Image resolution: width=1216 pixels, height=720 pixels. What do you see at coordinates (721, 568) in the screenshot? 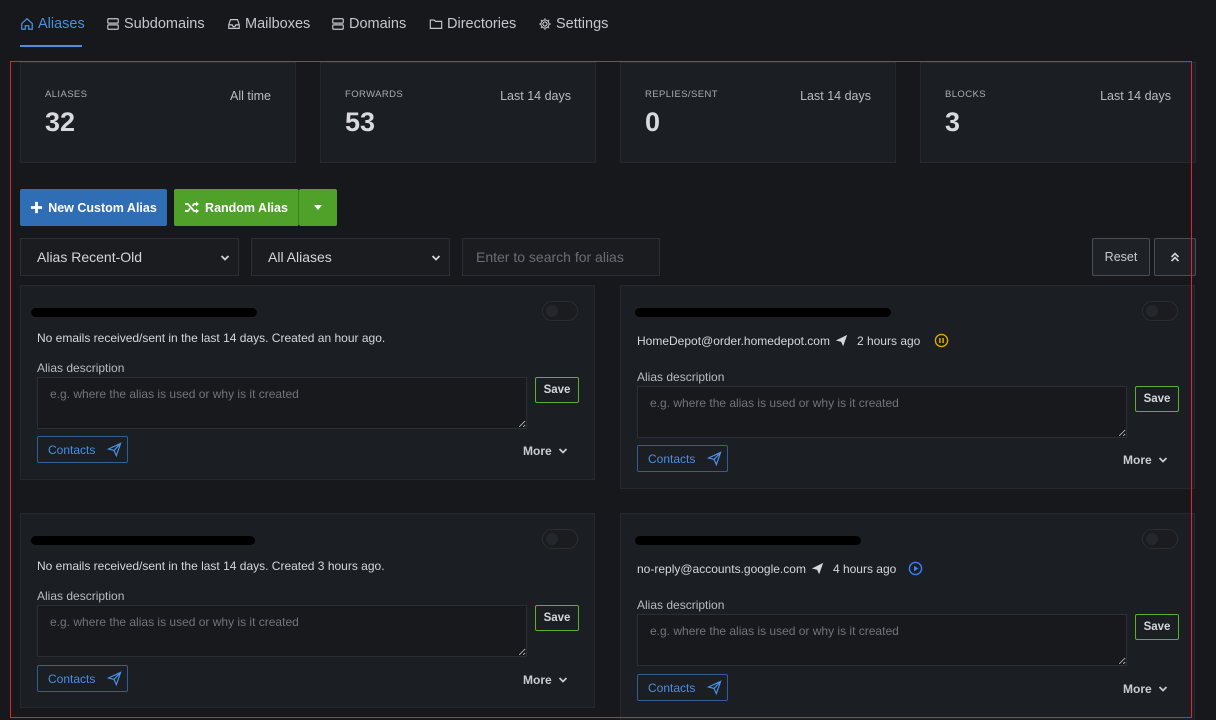
I see `contact-email: no-reply@accounts.google.com` at bounding box center [721, 568].